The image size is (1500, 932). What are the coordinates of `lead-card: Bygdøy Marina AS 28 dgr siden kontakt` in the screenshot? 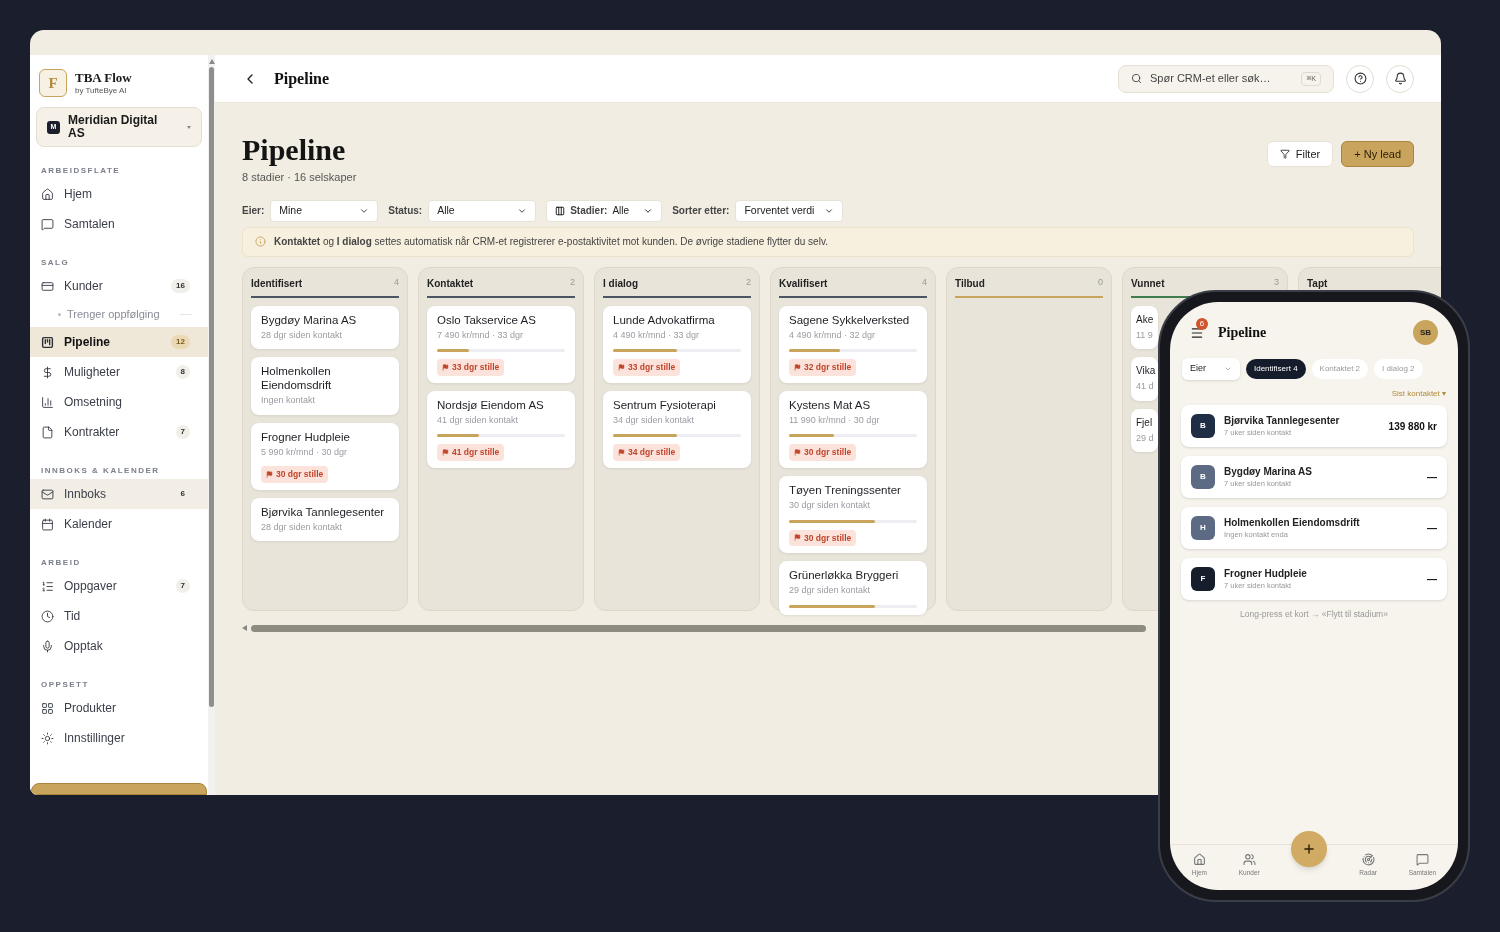 It's located at (325, 327).